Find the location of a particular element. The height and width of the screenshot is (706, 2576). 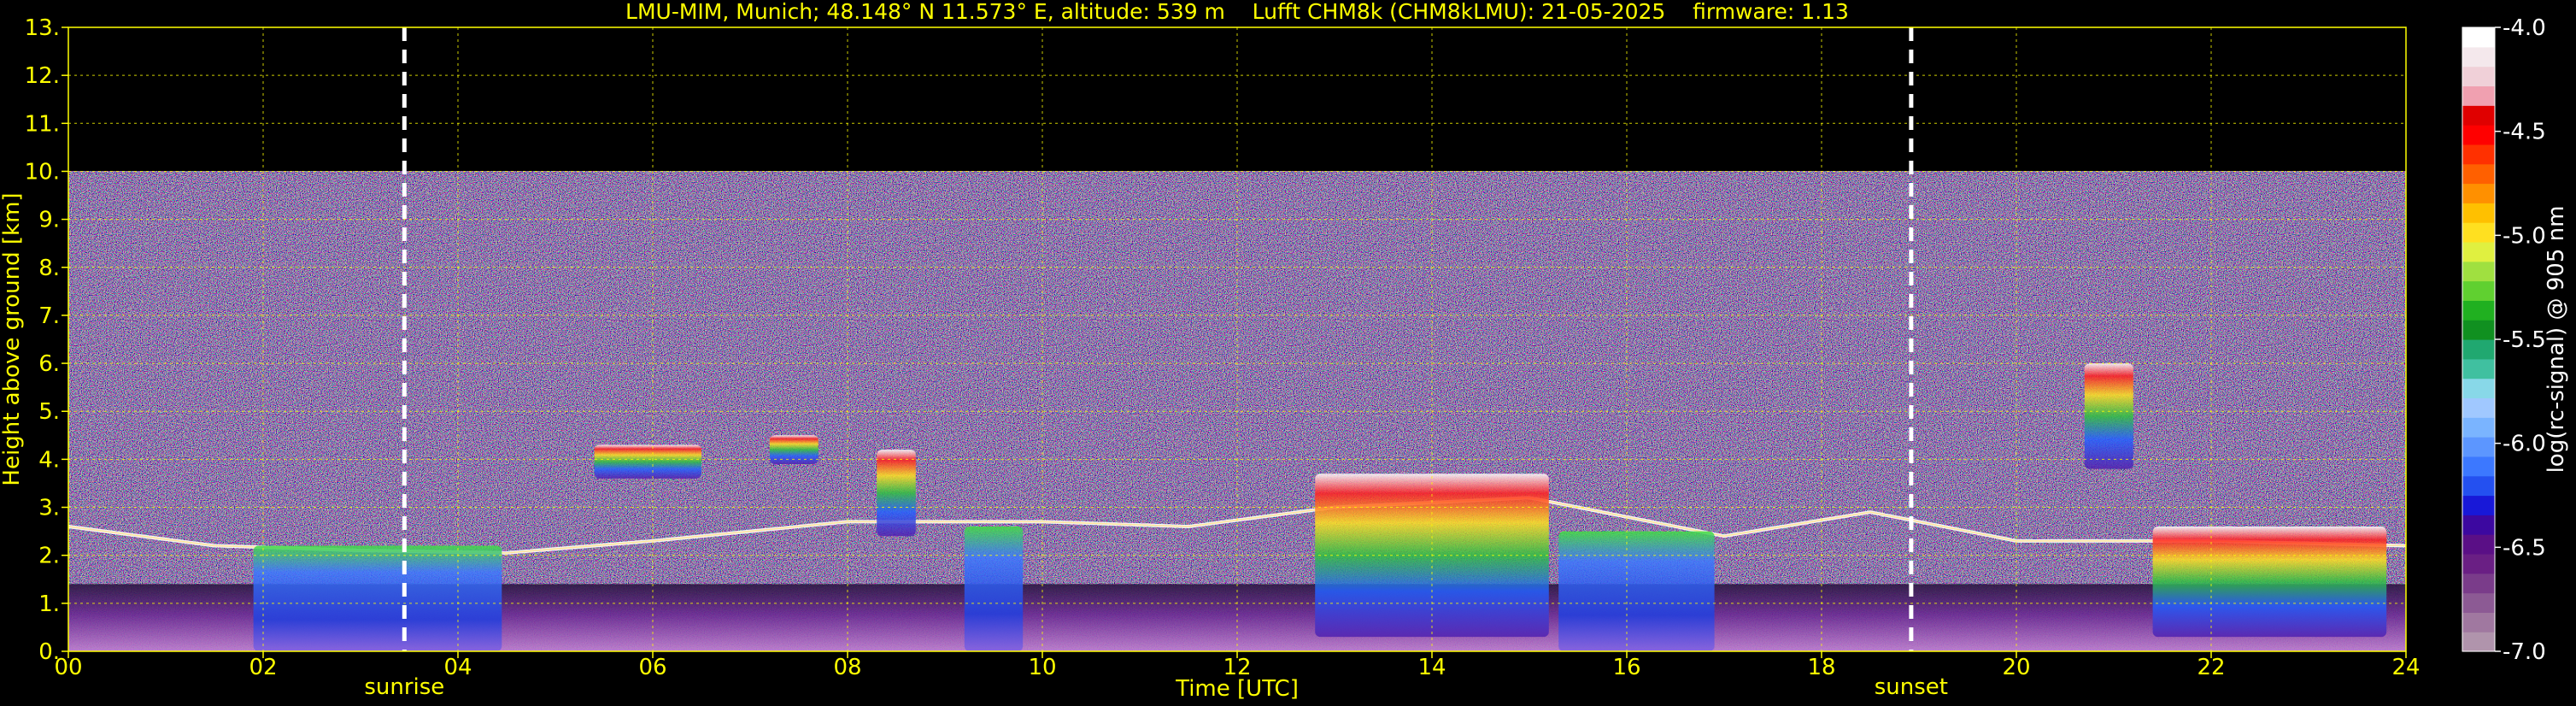

x-tick-label: 16 is located at coordinates (1626, 667).